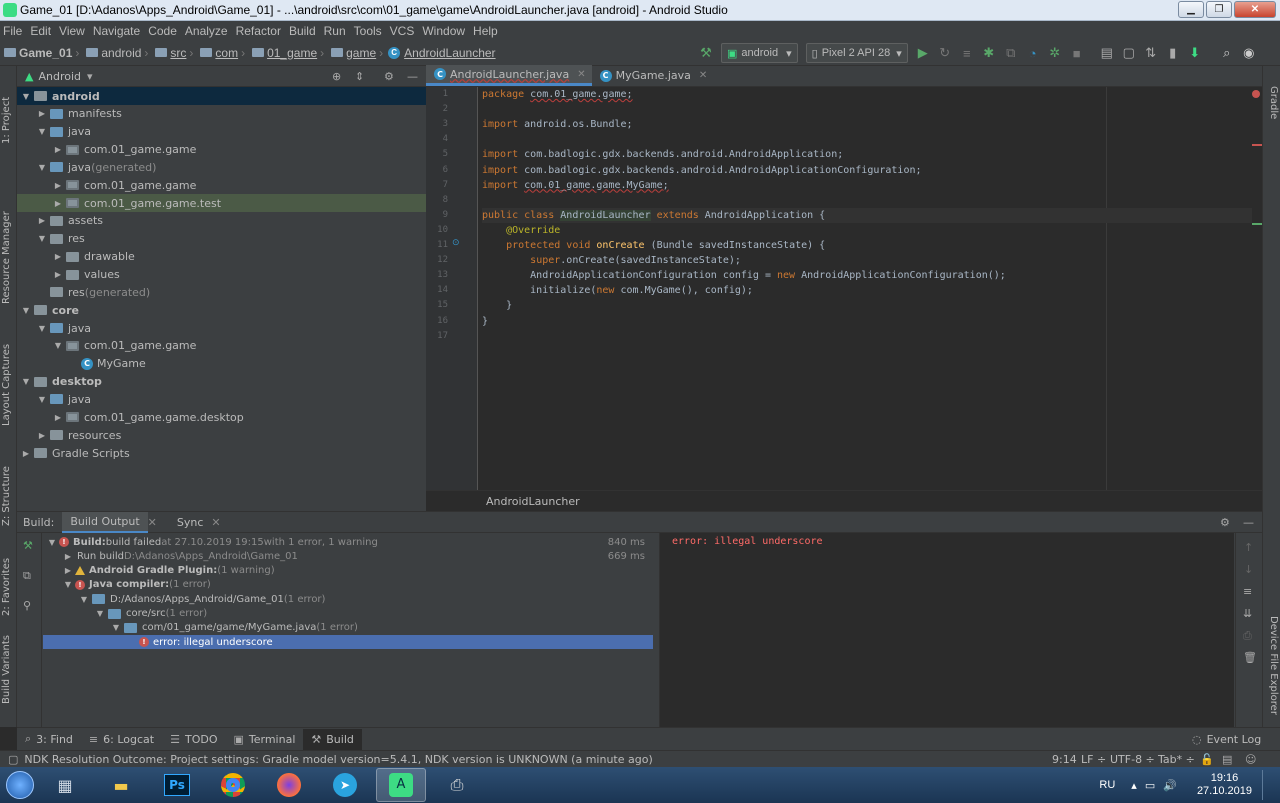  What do you see at coordinates (233, 785) in the screenshot?
I see `chrome-icon` at bounding box center [233, 785].